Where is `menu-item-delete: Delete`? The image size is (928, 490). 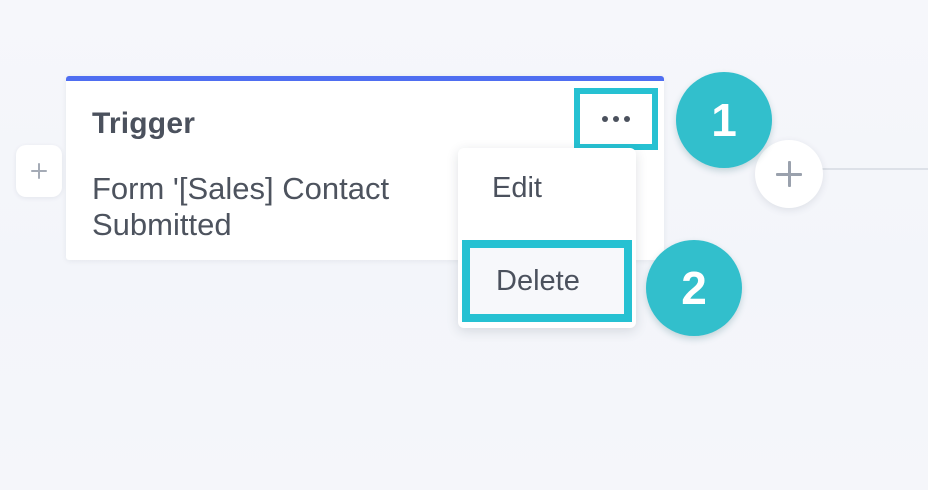 menu-item-delete: Delete is located at coordinates (547, 281).